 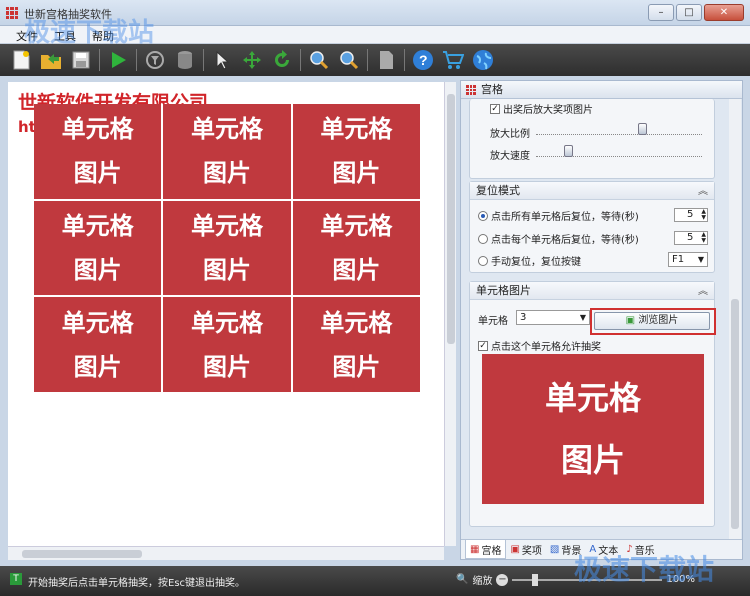 What do you see at coordinates (51, 60) in the screenshot?
I see `open-folder-icon` at bounding box center [51, 60].